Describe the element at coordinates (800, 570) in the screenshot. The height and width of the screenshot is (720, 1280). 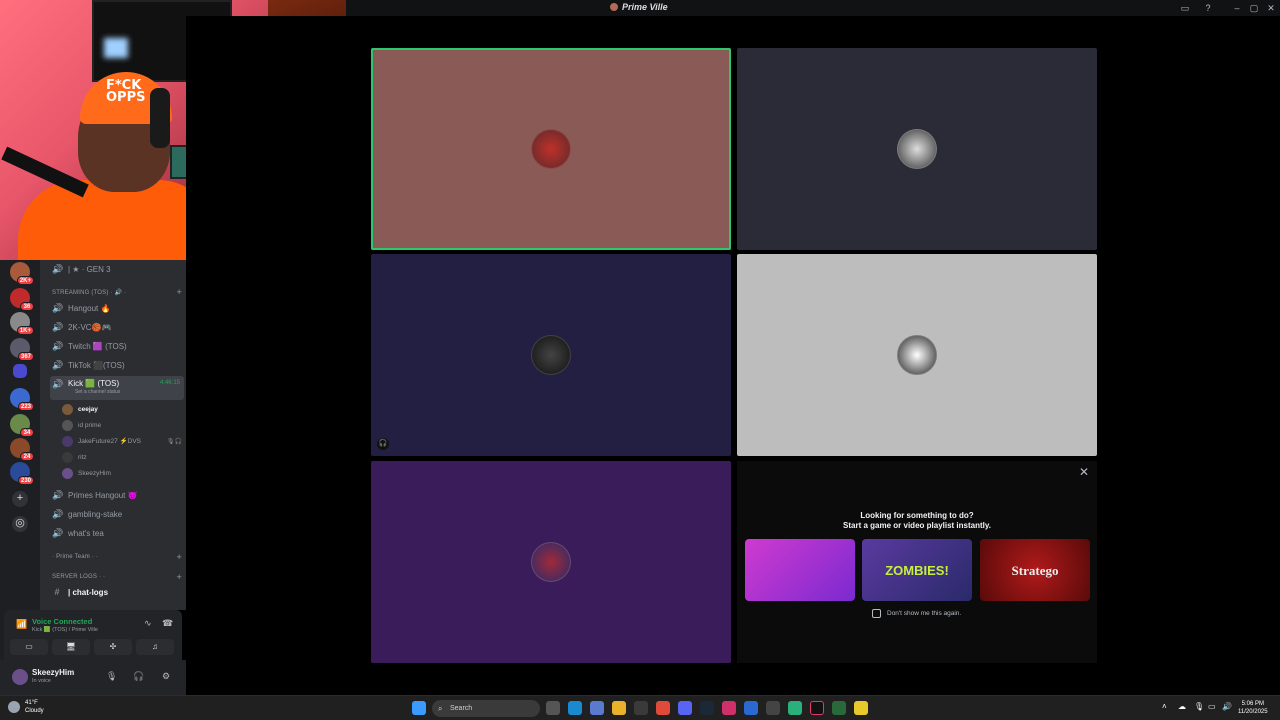
I see `game-card-blocks` at that location.